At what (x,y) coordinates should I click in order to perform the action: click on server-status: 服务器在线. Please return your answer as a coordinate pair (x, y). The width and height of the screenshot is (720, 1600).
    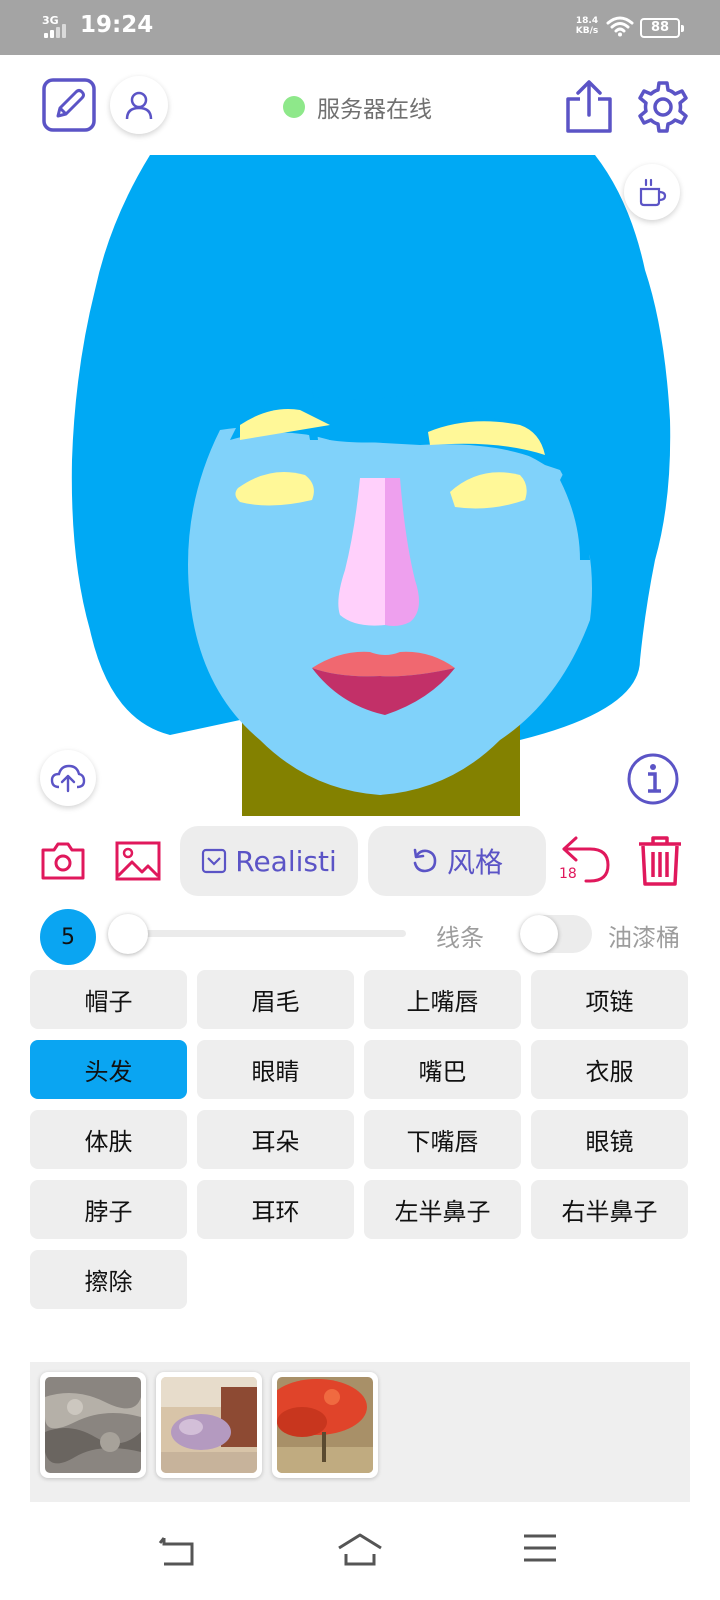
    Looking at the image, I should click on (357, 107).